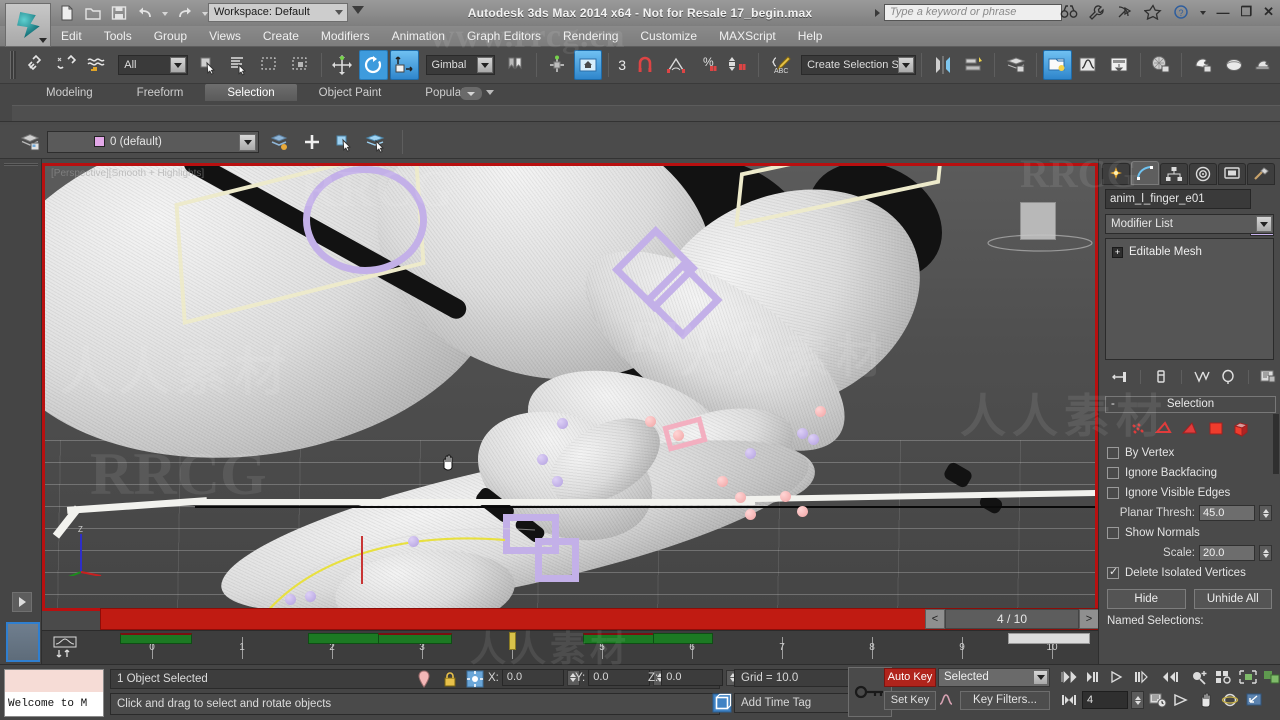  What do you see at coordinates (1202, 65) in the screenshot?
I see `render-setup-icon` at bounding box center [1202, 65].